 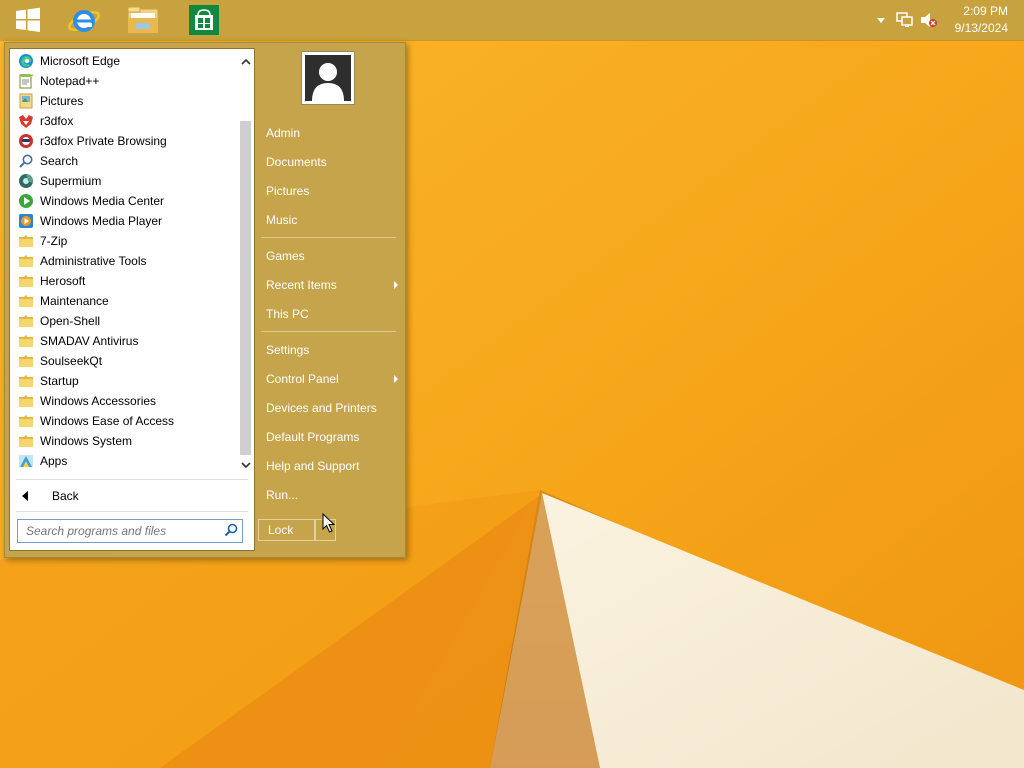 What do you see at coordinates (54, 241) in the screenshot?
I see `program-label: 7-Zip` at bounding box center [54, 241].